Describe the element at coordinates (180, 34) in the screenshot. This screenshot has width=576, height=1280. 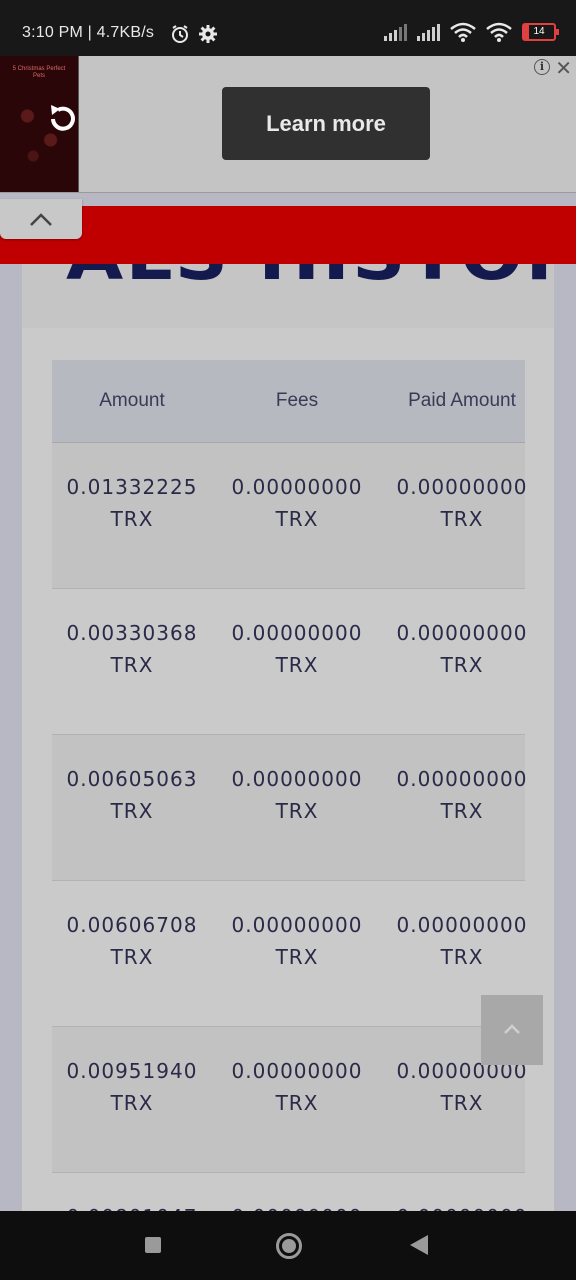
I see `alarm-icon` at that location.